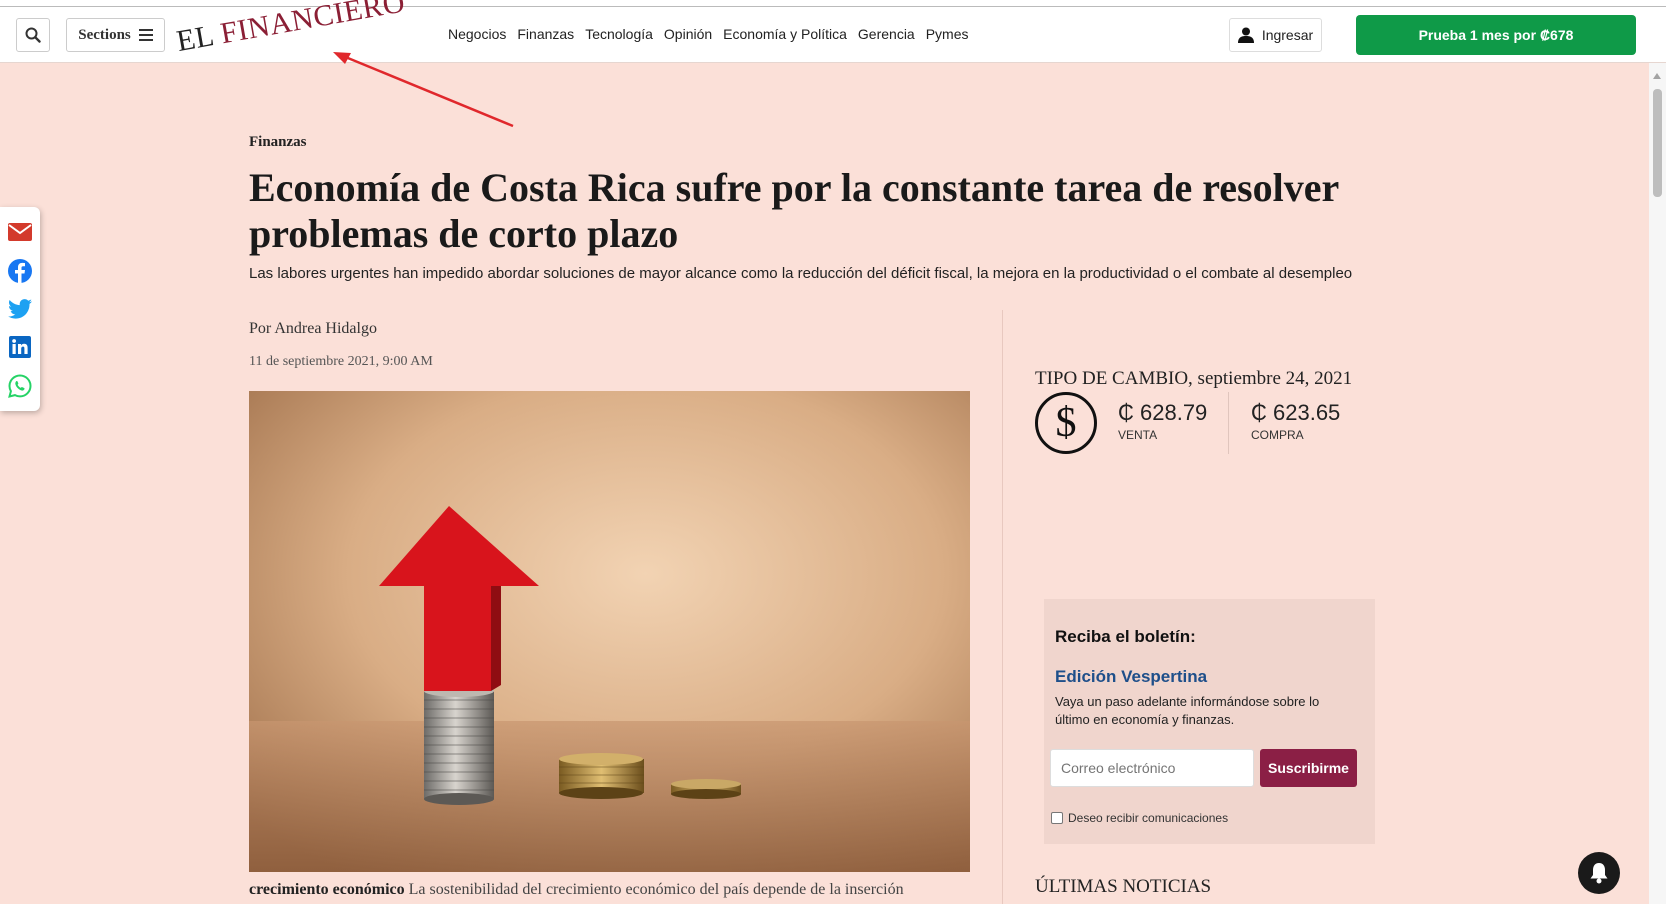 The height and width of the screenshot is (904, 1666). I want to click on newsletter-form: Suscribirme, so click(1203, 768).